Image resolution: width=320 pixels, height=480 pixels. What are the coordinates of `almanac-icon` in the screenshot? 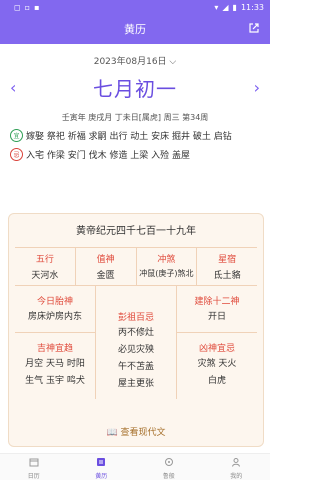 It's located at (101, 462).